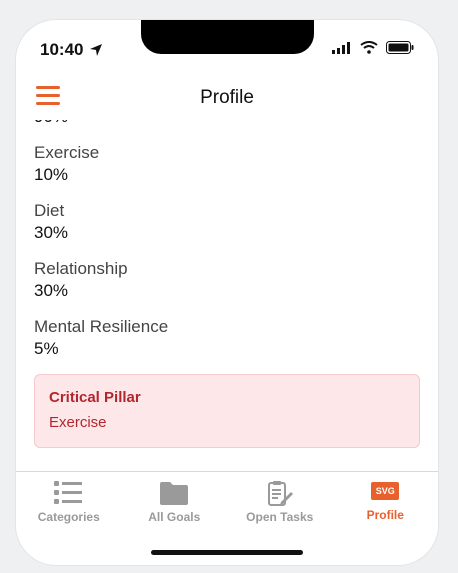 Image resolution: width=458 pixels, height=573 pixels. What do you see at coordinates (48, 96) in the screenshot?
I see `menu-icon` at bounding box center [48, 96].